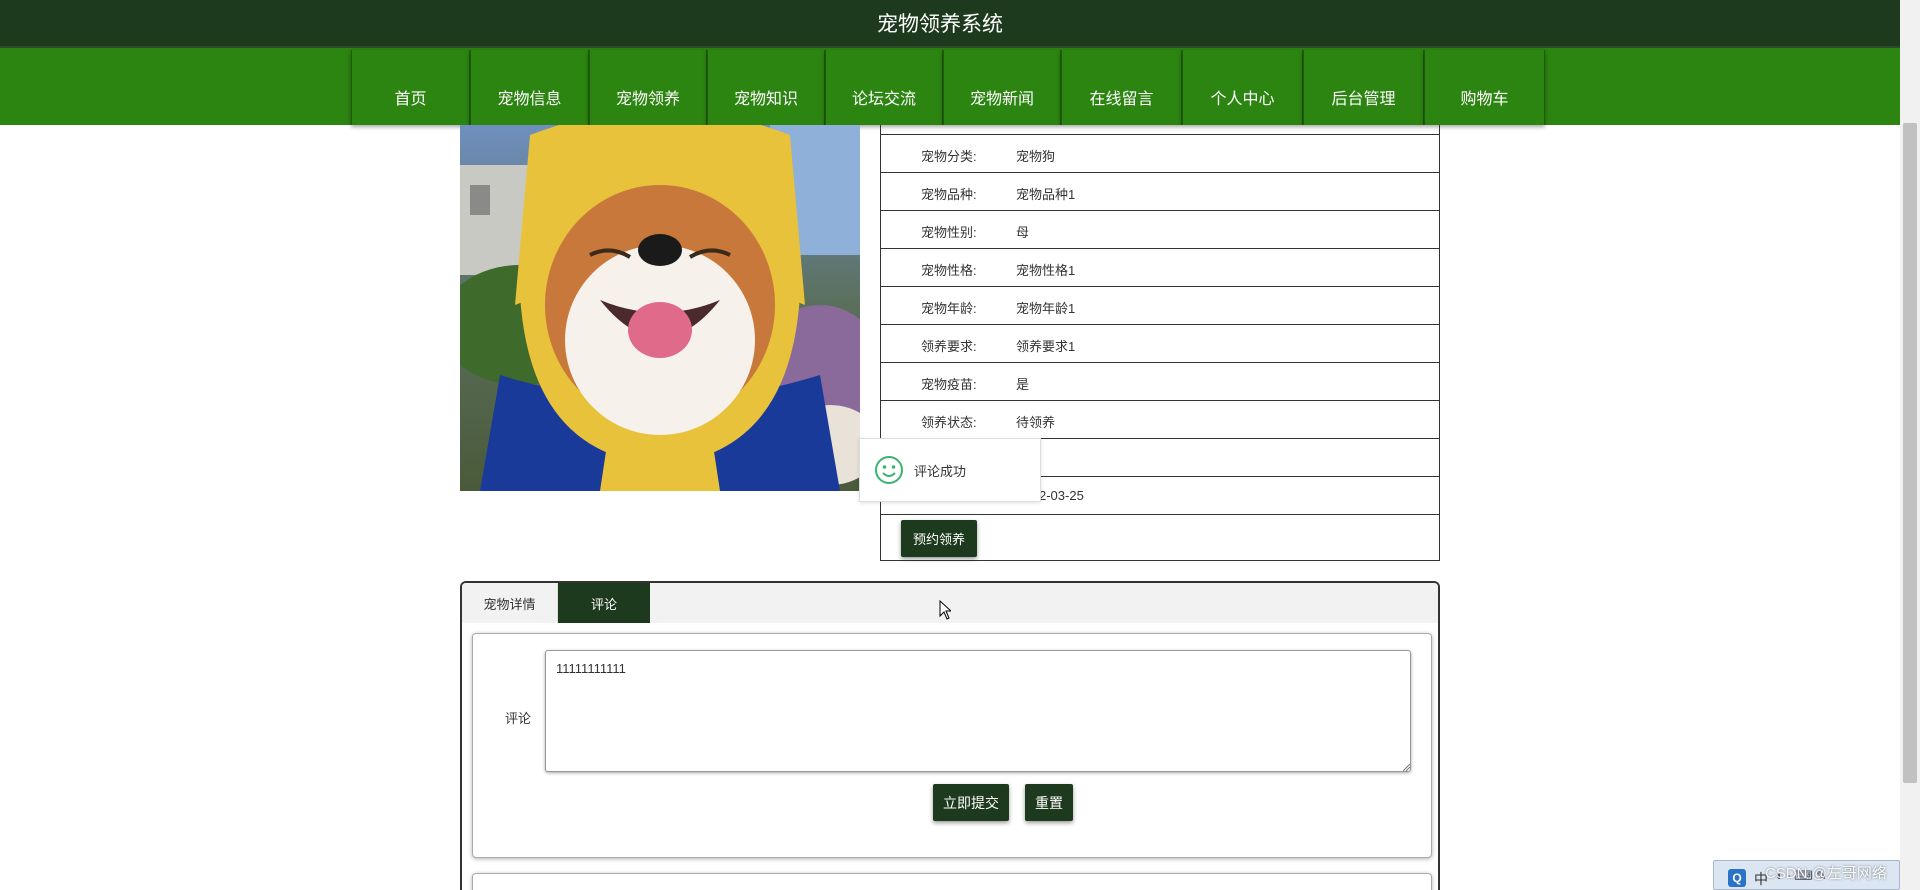 The height and width of the screenshot is (890, 1920). Describe the element at coordinates (978, 711) in the screenshot. I see `comment-textarea` at that location.